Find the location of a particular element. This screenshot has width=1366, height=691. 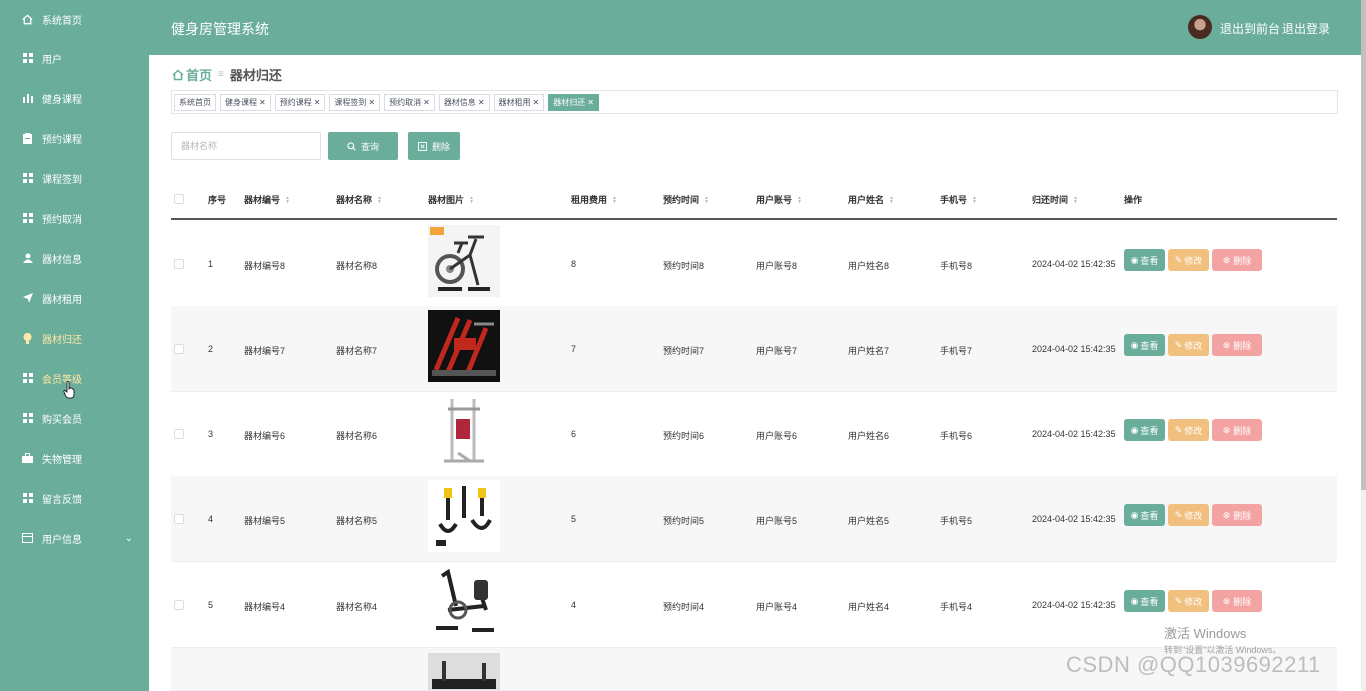

equipment-image-exercise-bike is located at coordinates (464, 261).